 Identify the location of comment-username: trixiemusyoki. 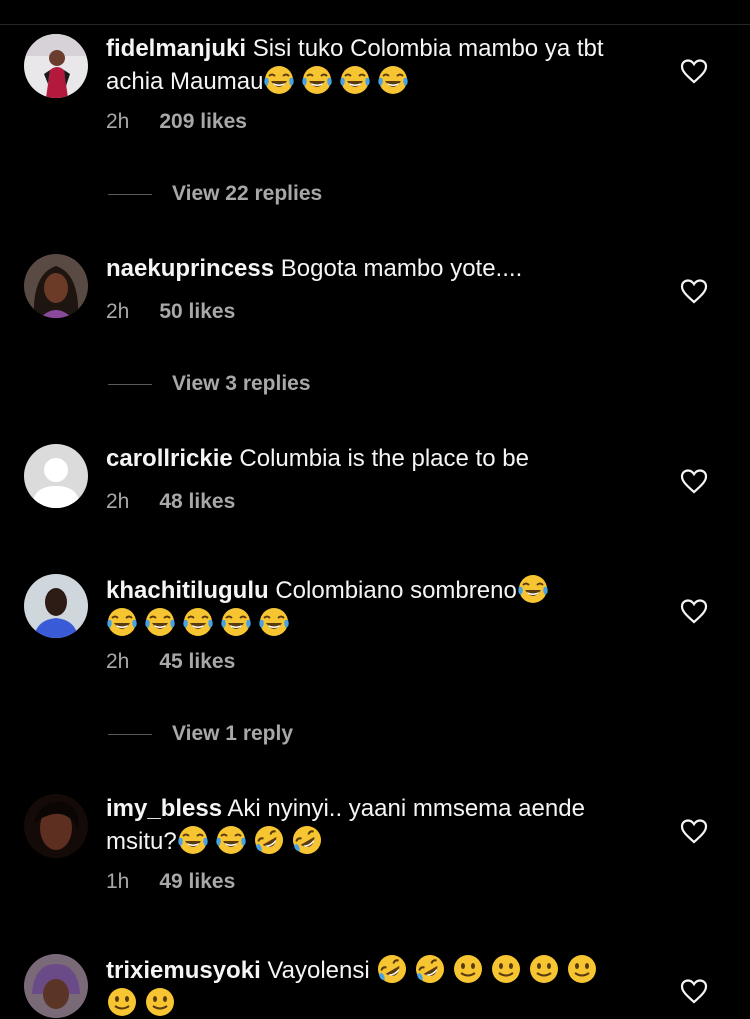
(183, 970).